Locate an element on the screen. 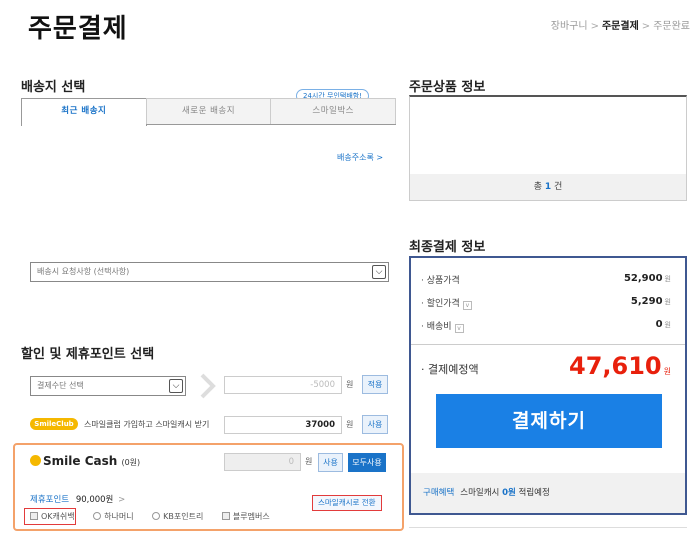 Image resolution: width=700 pixels, height=538 pixels. discount-price-amount: 5,290 is located at coordinates (646, 301).